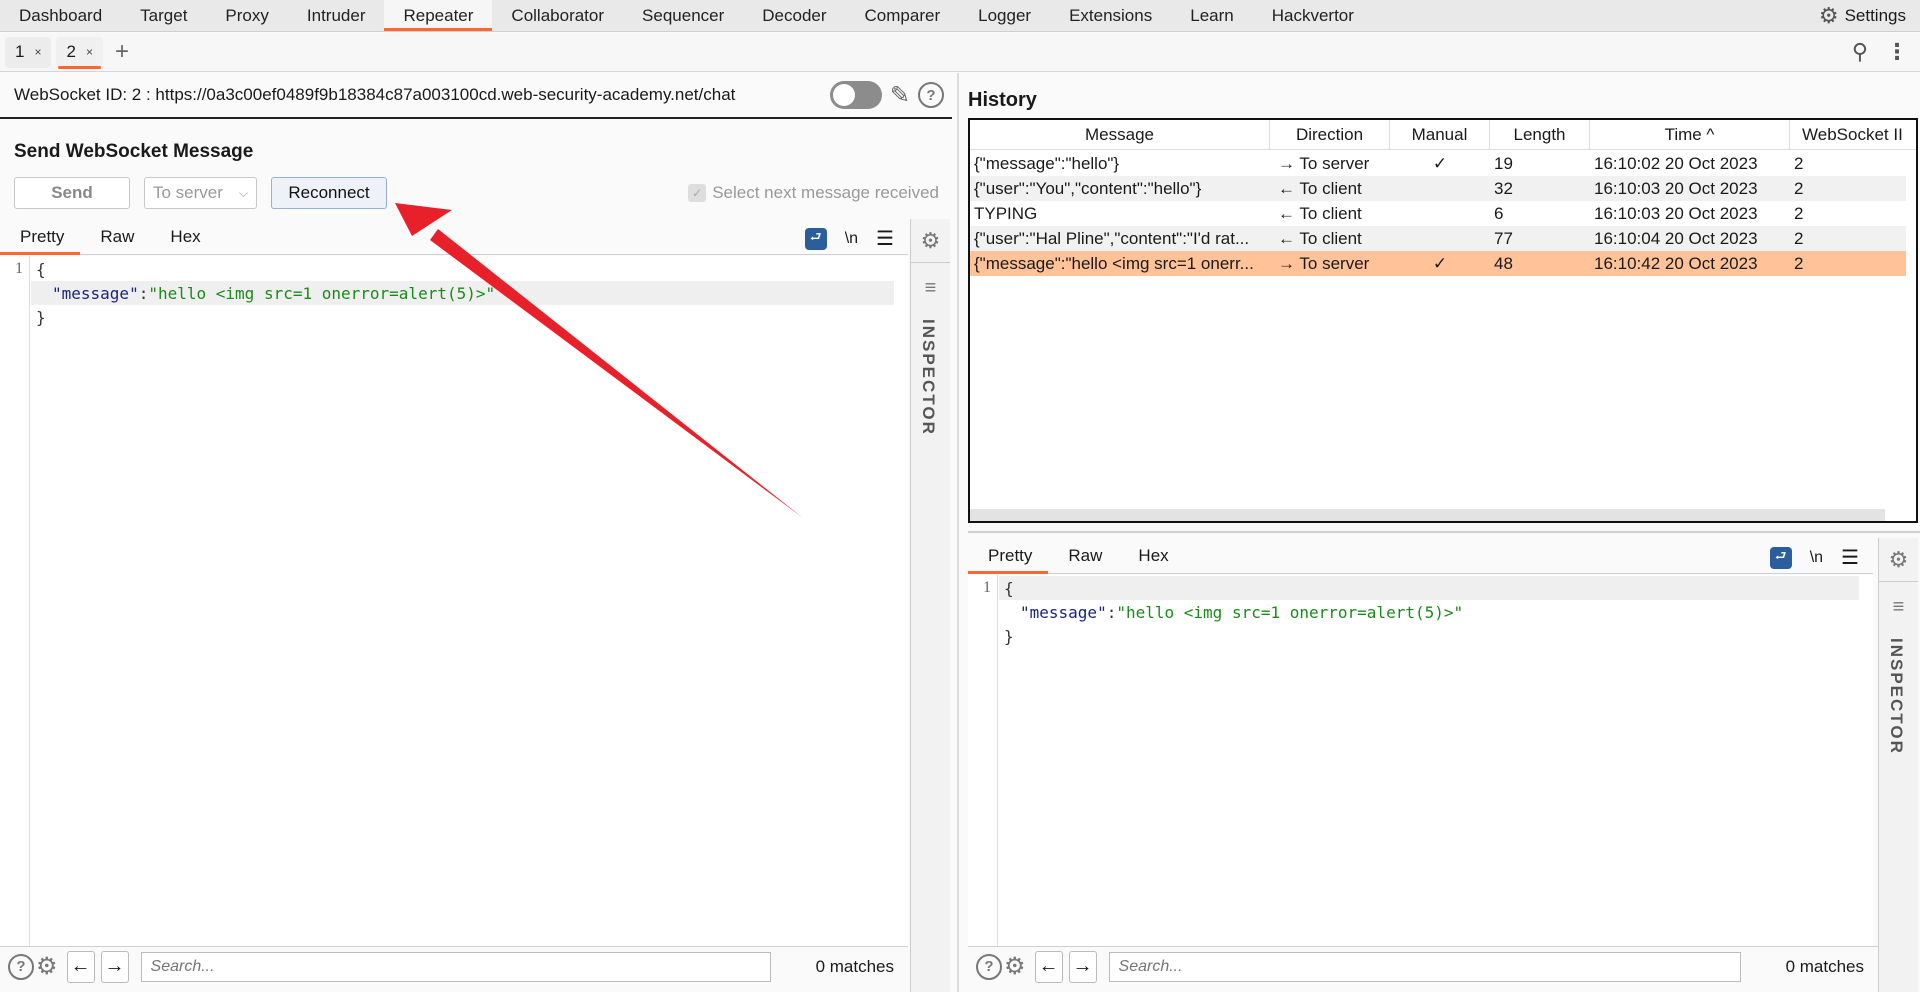 Image resolution: width=1920 pixels, height=992 pixels. I want to click on cell-length: 48, so click(1503, 263).